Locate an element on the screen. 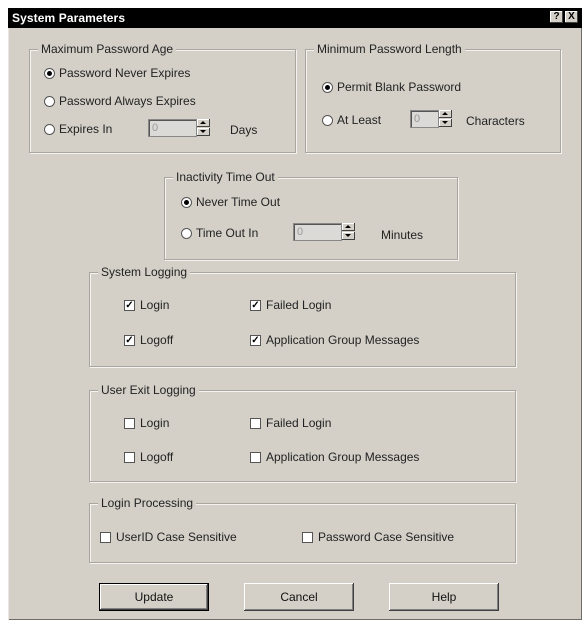  checkbox-userid-case-sensitive: UserID Case Sensitive is located at coordinates (168, 537).